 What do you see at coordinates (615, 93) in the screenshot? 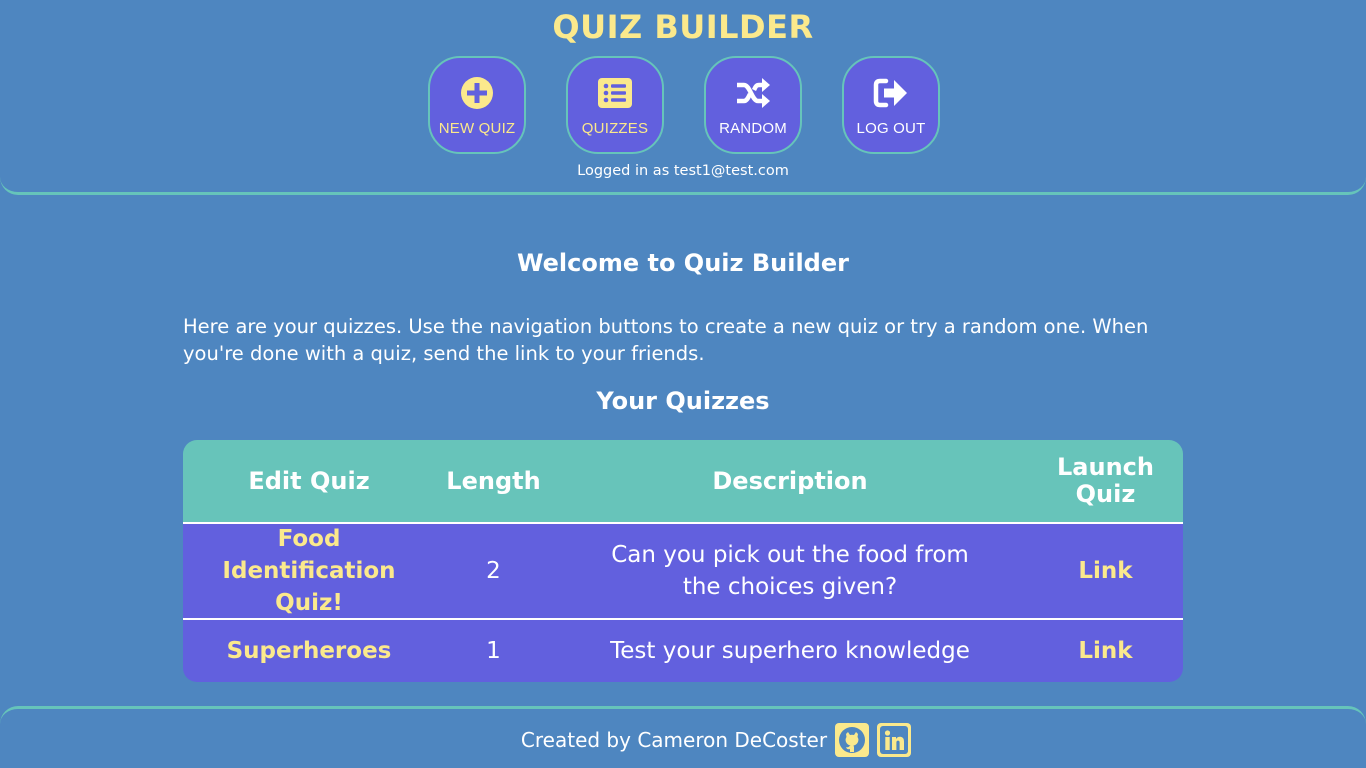
I see `list-icon` at bounding box center [615, 93].